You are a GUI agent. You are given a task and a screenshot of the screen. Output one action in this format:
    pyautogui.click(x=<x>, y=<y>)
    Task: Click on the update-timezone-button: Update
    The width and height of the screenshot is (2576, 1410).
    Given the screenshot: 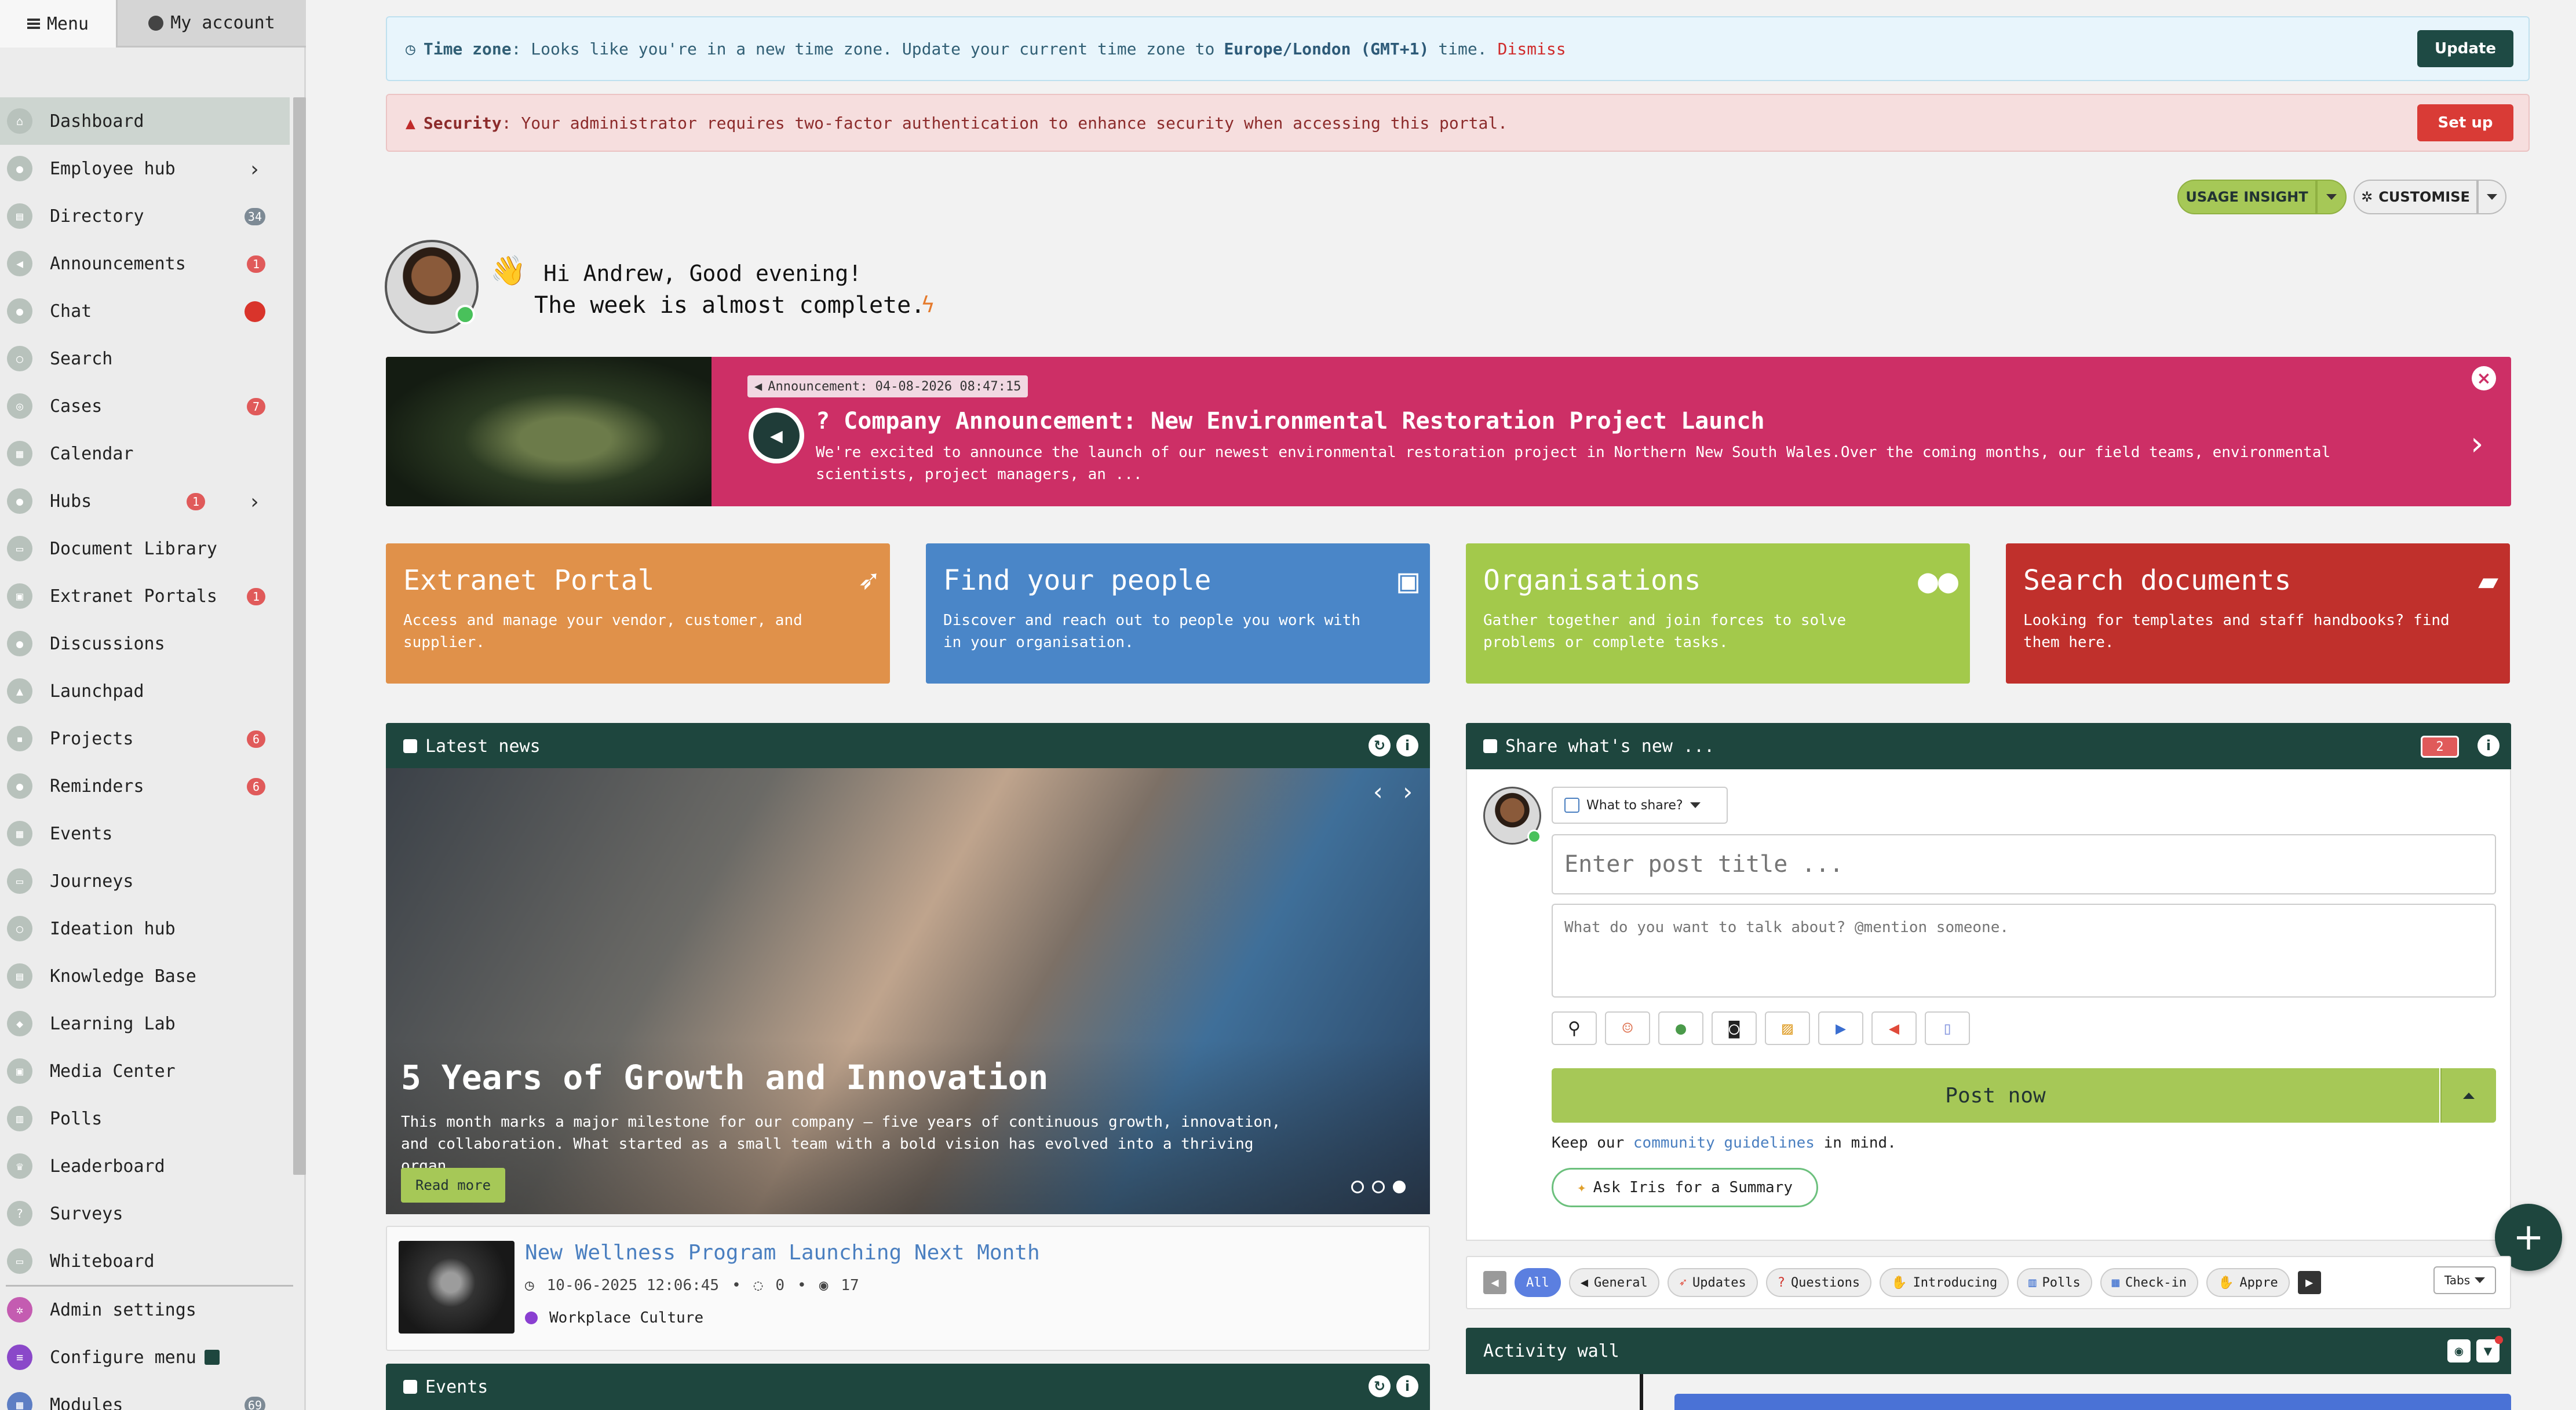 What is the action you would take?
    pyautogui.click(x=2465, y=48)
    